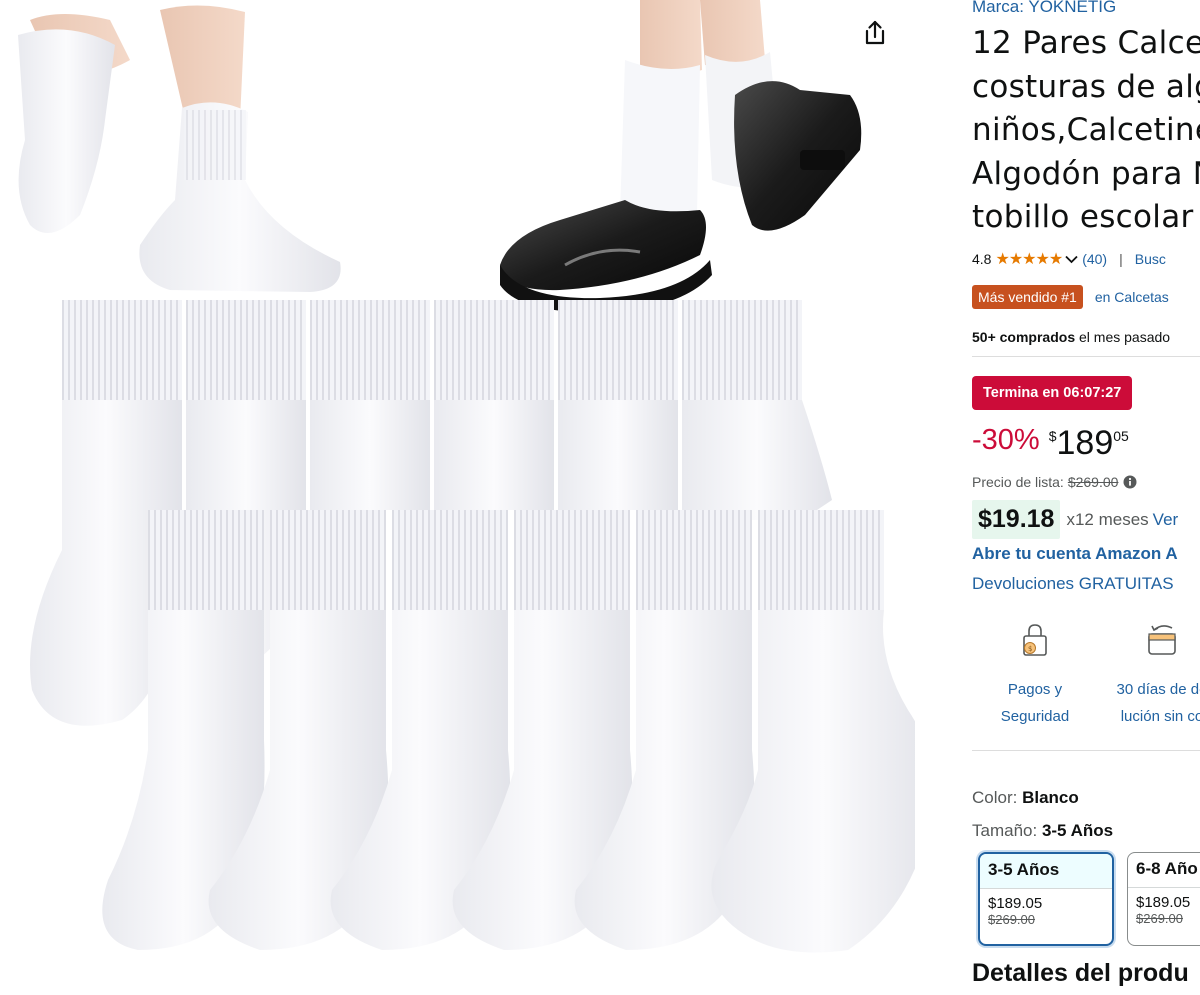  I want to click on list-price-value: $269.00, so click(1093, 482).